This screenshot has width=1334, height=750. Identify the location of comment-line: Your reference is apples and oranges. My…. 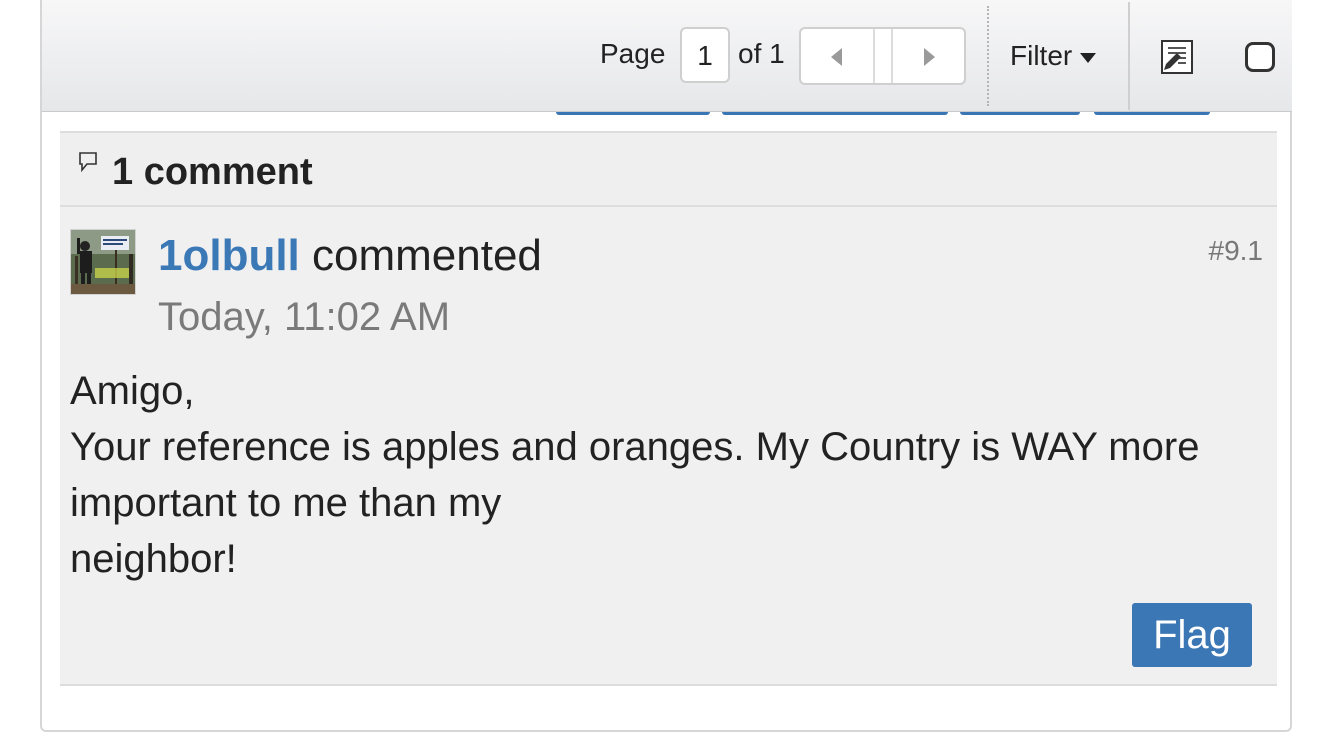
(635, 475).